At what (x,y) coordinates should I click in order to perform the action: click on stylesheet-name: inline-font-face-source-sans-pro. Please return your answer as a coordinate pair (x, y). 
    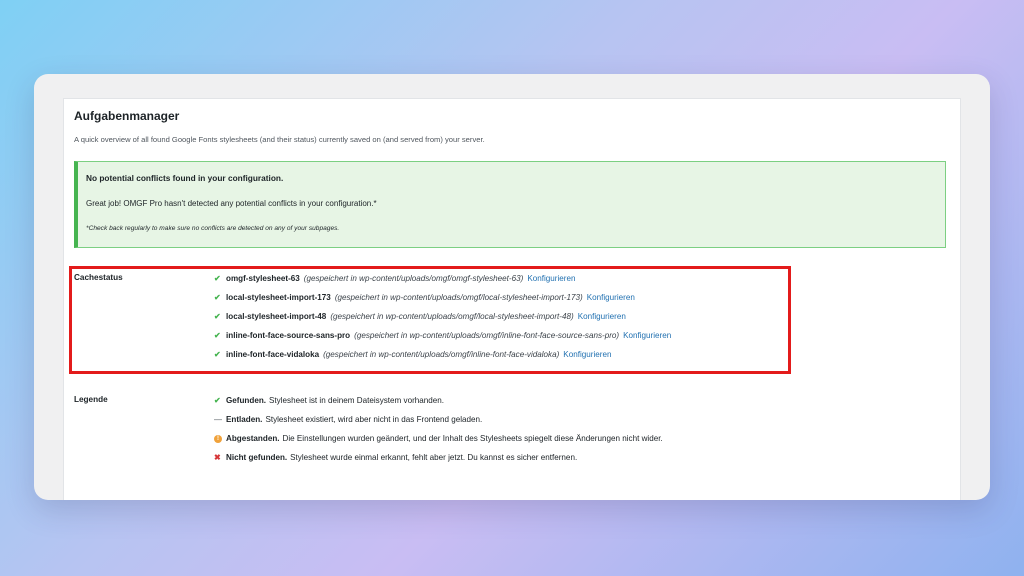
    Looking at the image, I should click on (288, 335).